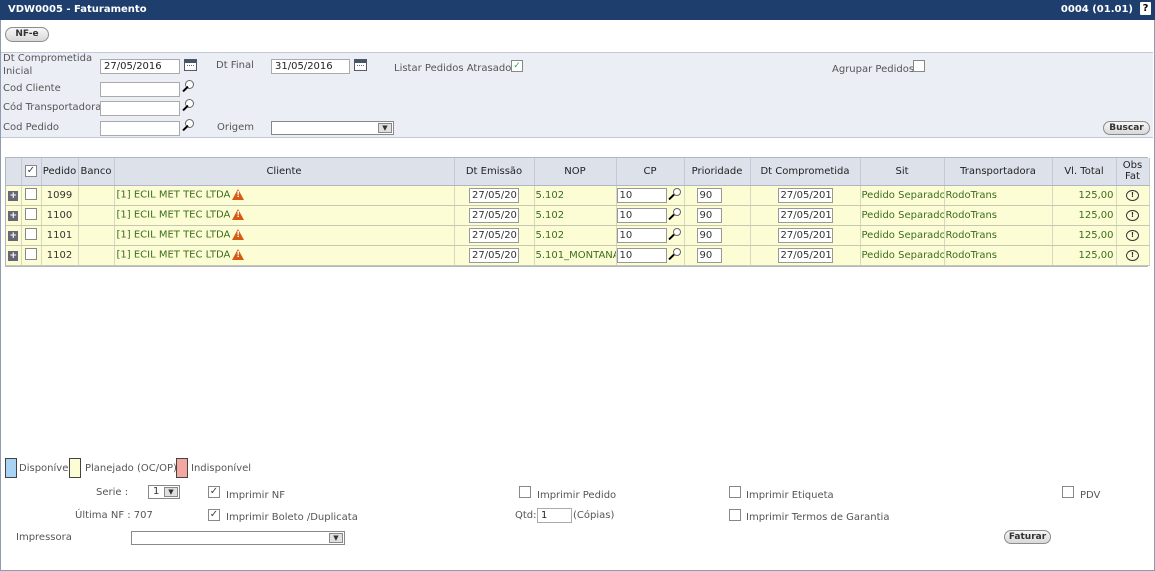  I want to click on col-nop: NOP, so click(575, 172).